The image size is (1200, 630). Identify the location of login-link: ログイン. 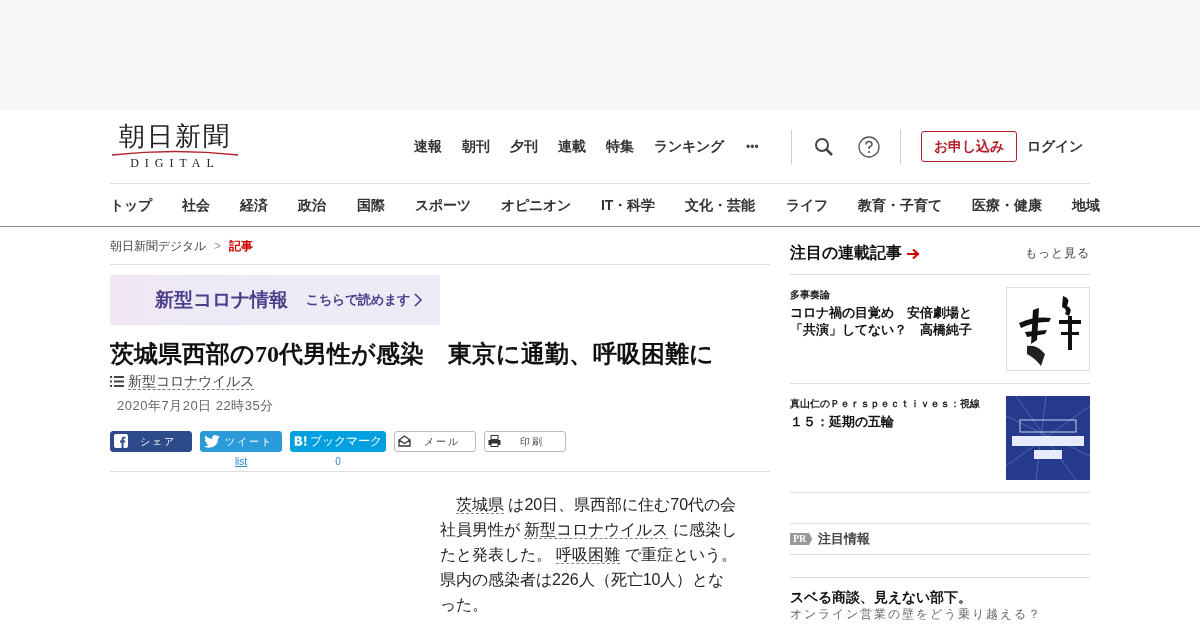
(1054, 146).